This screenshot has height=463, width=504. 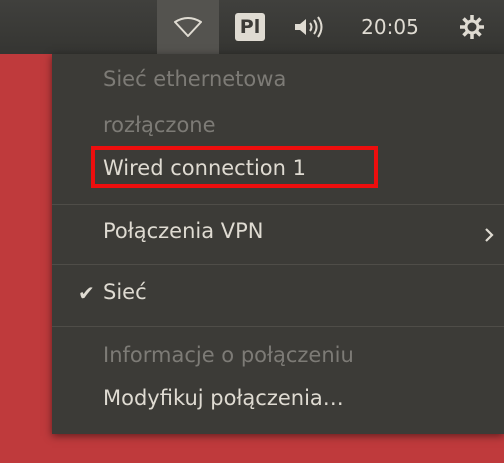 What do you see at coordinates (234, 167) in the screenshot?
I see `highlight-annotation` at bounding box center [234, 167].